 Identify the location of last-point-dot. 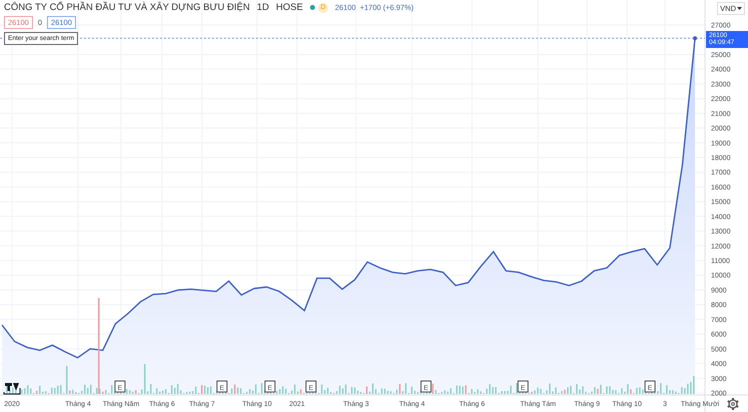
(695, 38).